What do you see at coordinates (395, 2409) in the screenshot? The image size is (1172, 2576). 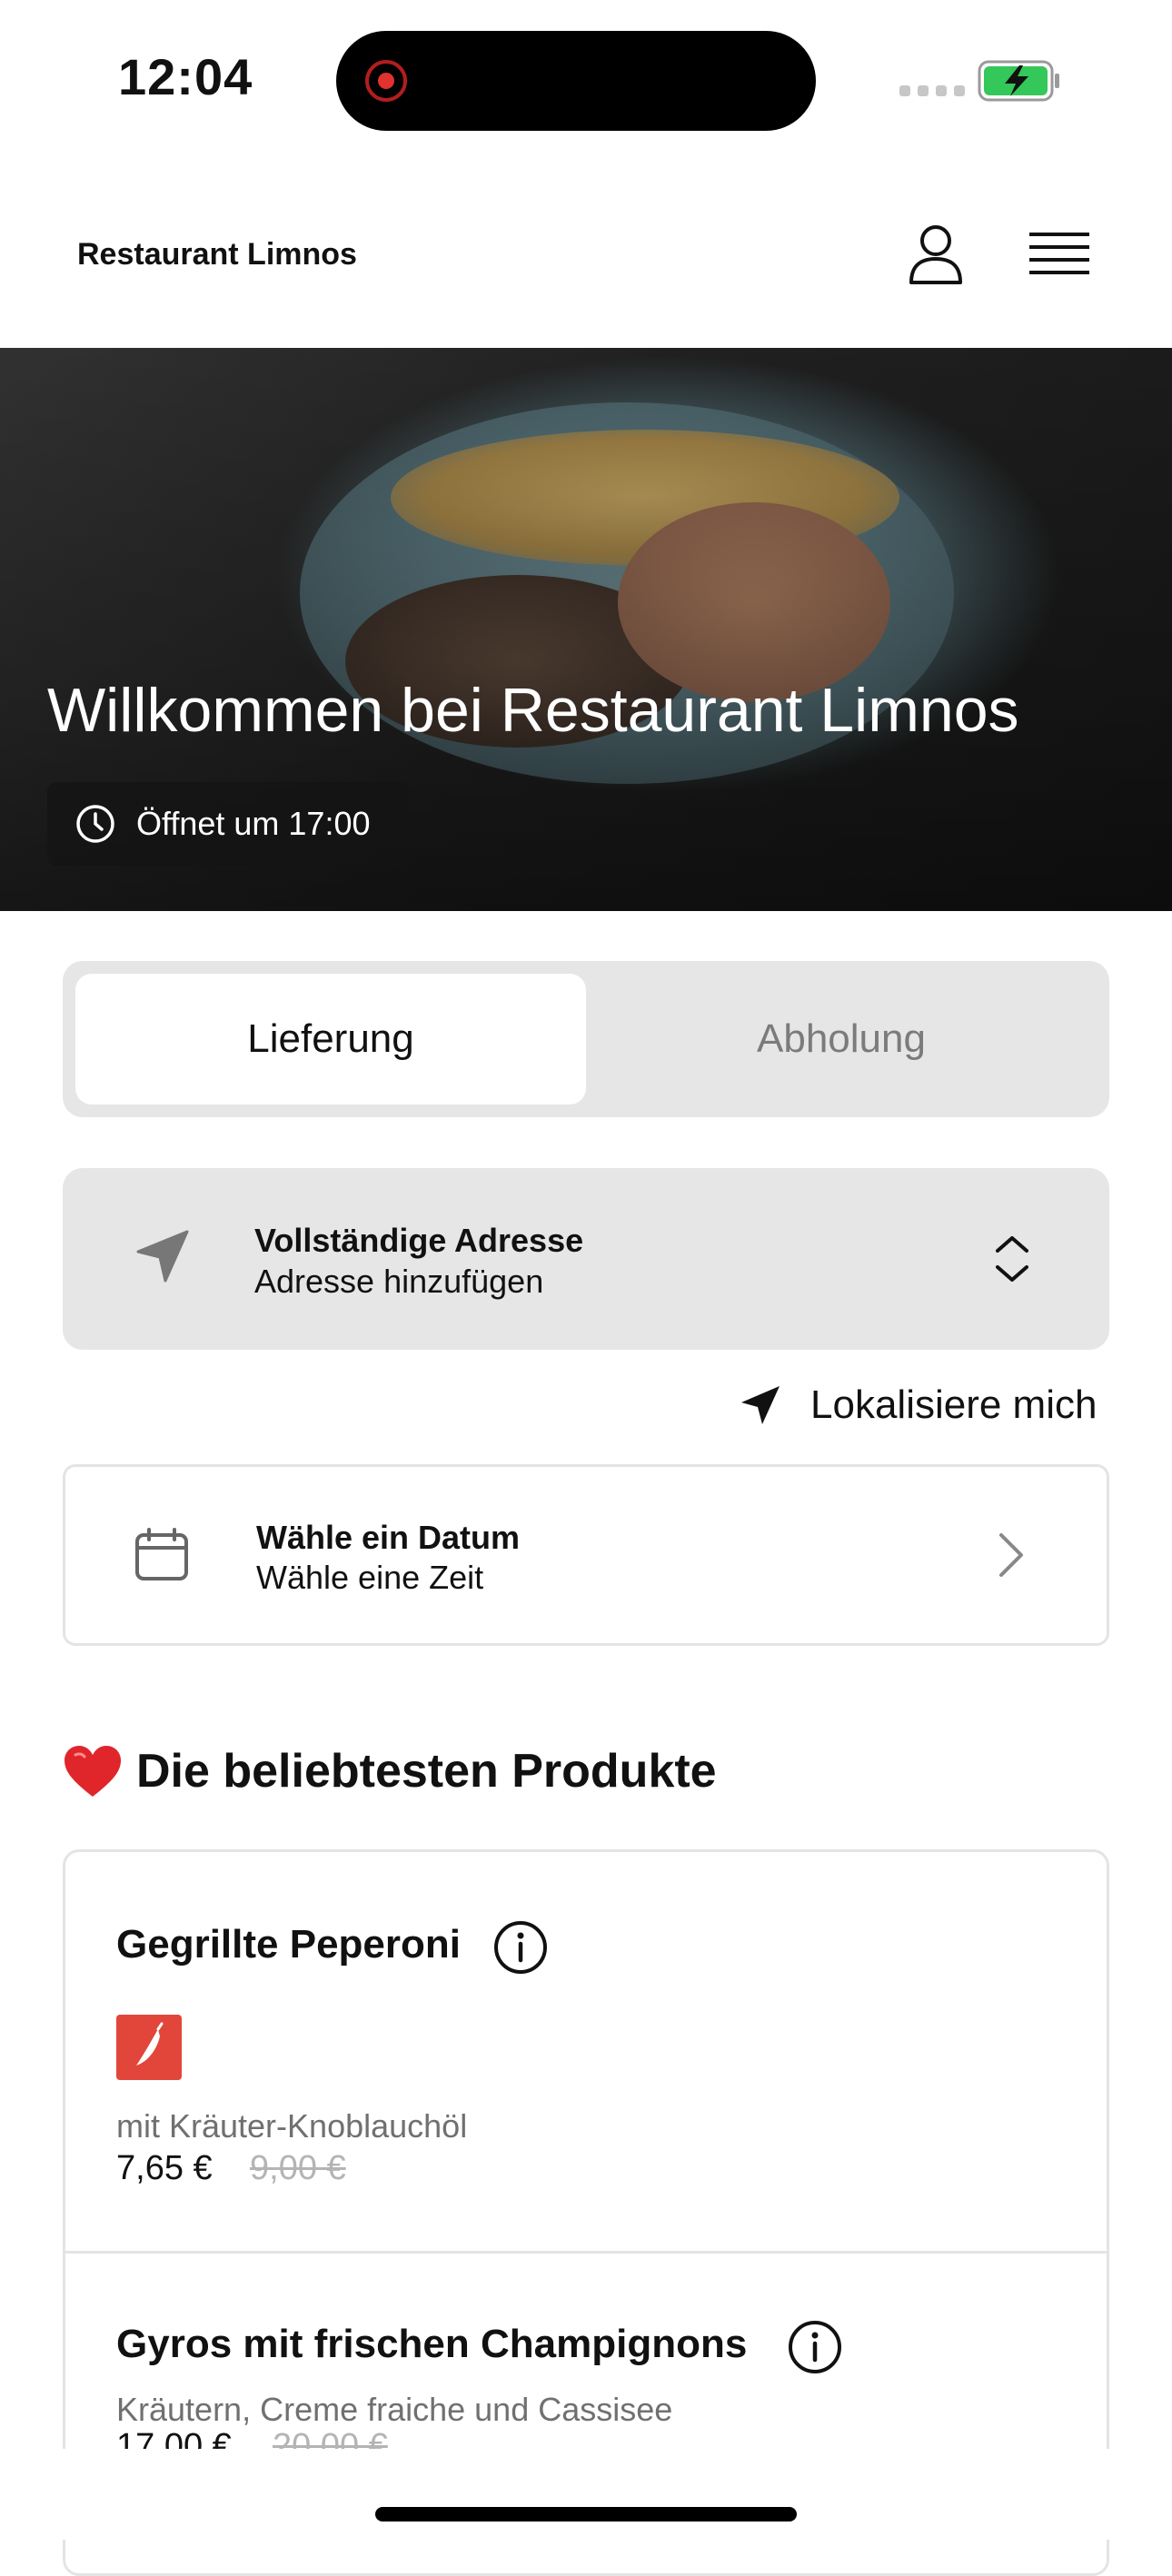 I see `product-description: Kräutern, Creme fraiche und Cassisee` at bounding box center [395, 2409].